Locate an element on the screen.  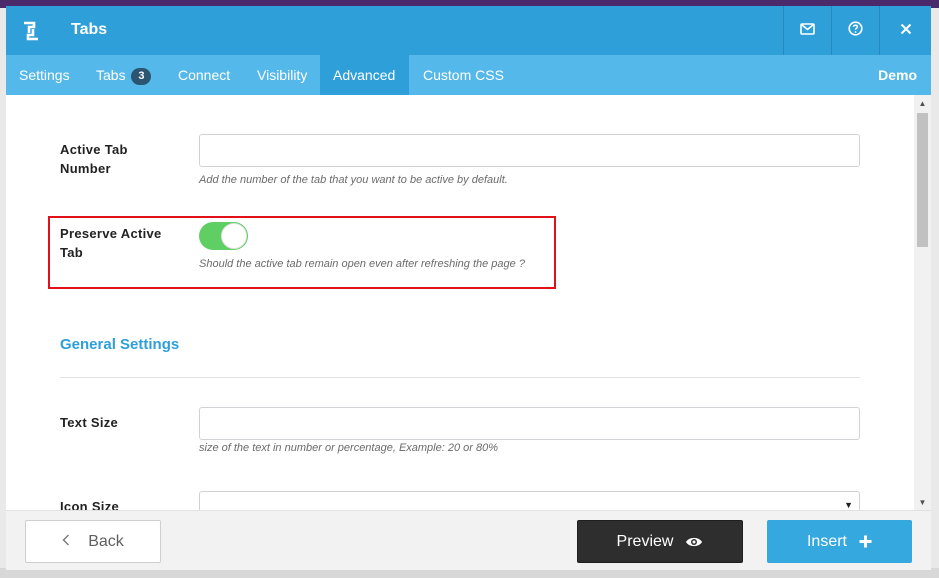
section-divider is located at coordinates (460, 377).